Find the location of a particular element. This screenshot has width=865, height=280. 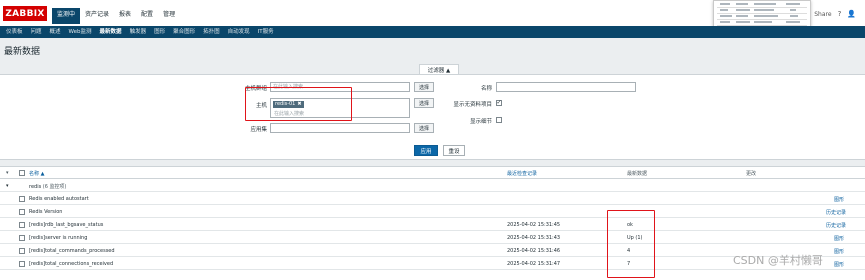

nav-monitoring: 监测中 is located at coordinates (66, 16).